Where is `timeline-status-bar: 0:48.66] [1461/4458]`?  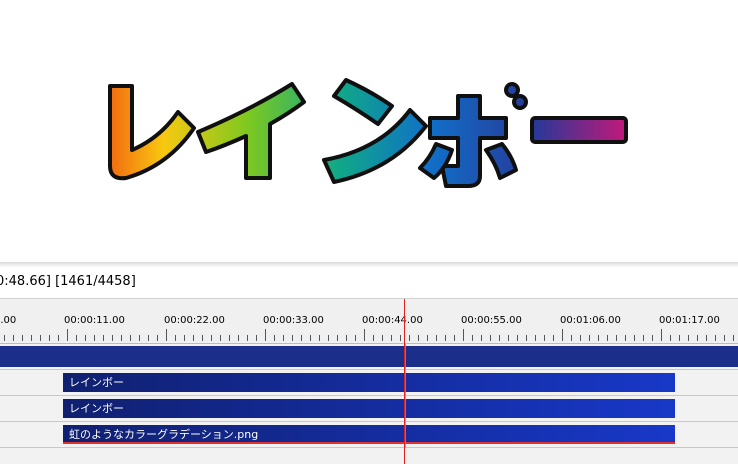 timeline-status-bar: 0:48.66] [1461/4458] is located at coordinates (369, 283).